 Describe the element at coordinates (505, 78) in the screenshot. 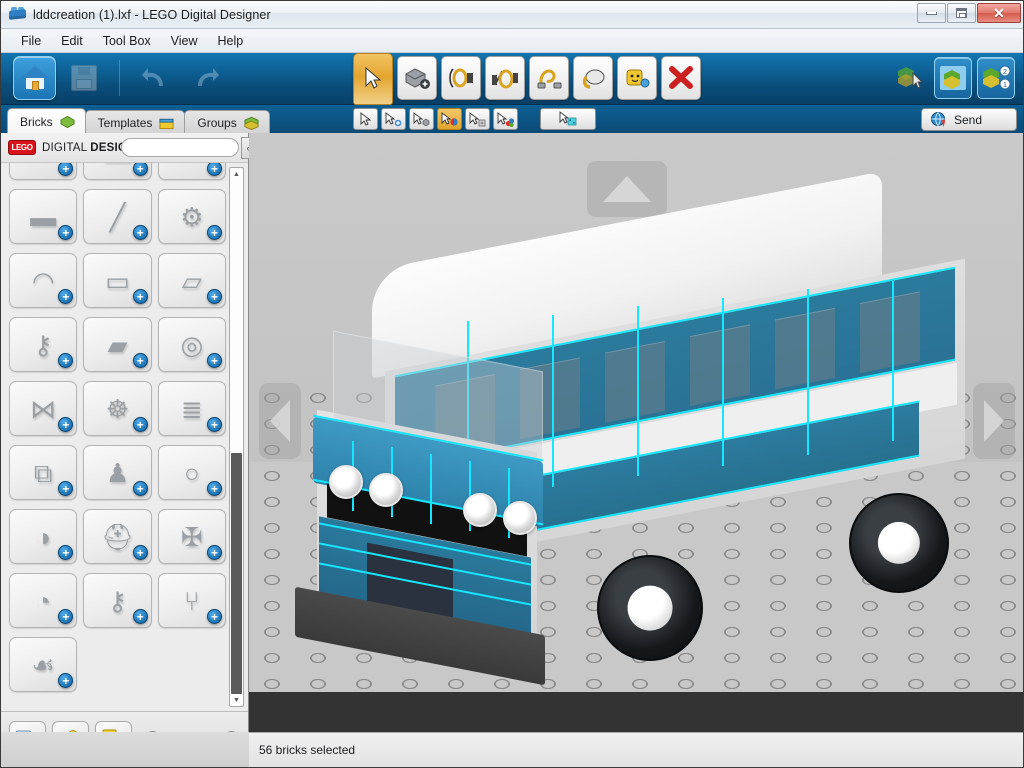

I see `hinge-align-tool` at that location.